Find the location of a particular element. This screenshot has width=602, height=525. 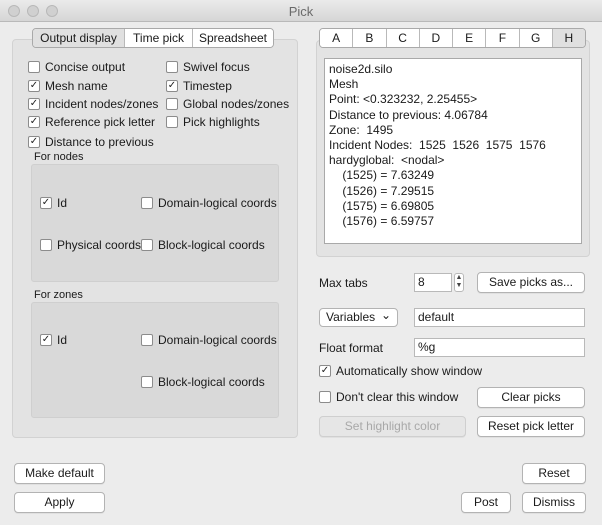

pick-tab-bar: A B C D E F G H is located at coordinates (452, 38).